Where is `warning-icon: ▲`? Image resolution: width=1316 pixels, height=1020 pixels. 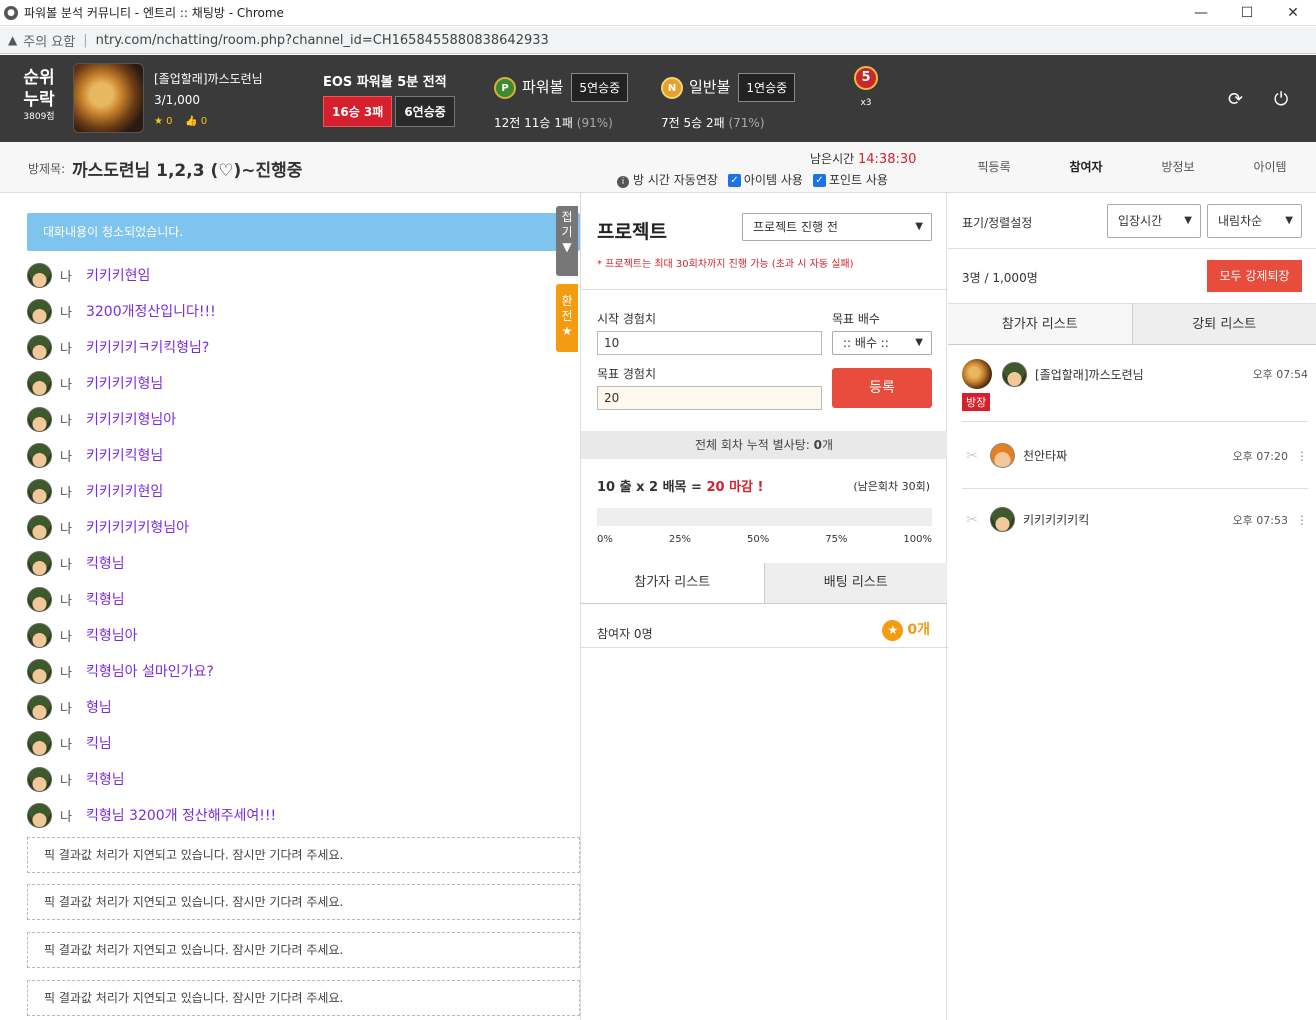 warning-icon: ▲ is located at coordinates (13, 40).